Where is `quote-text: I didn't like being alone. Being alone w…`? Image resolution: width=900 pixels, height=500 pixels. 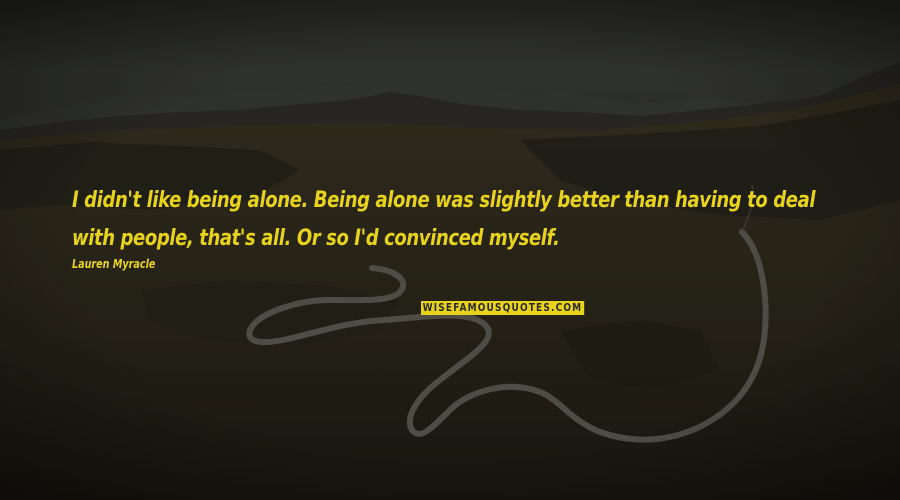 quote-text: I didn't like being alone. Being alone w… is located at coordinates (444, 219).